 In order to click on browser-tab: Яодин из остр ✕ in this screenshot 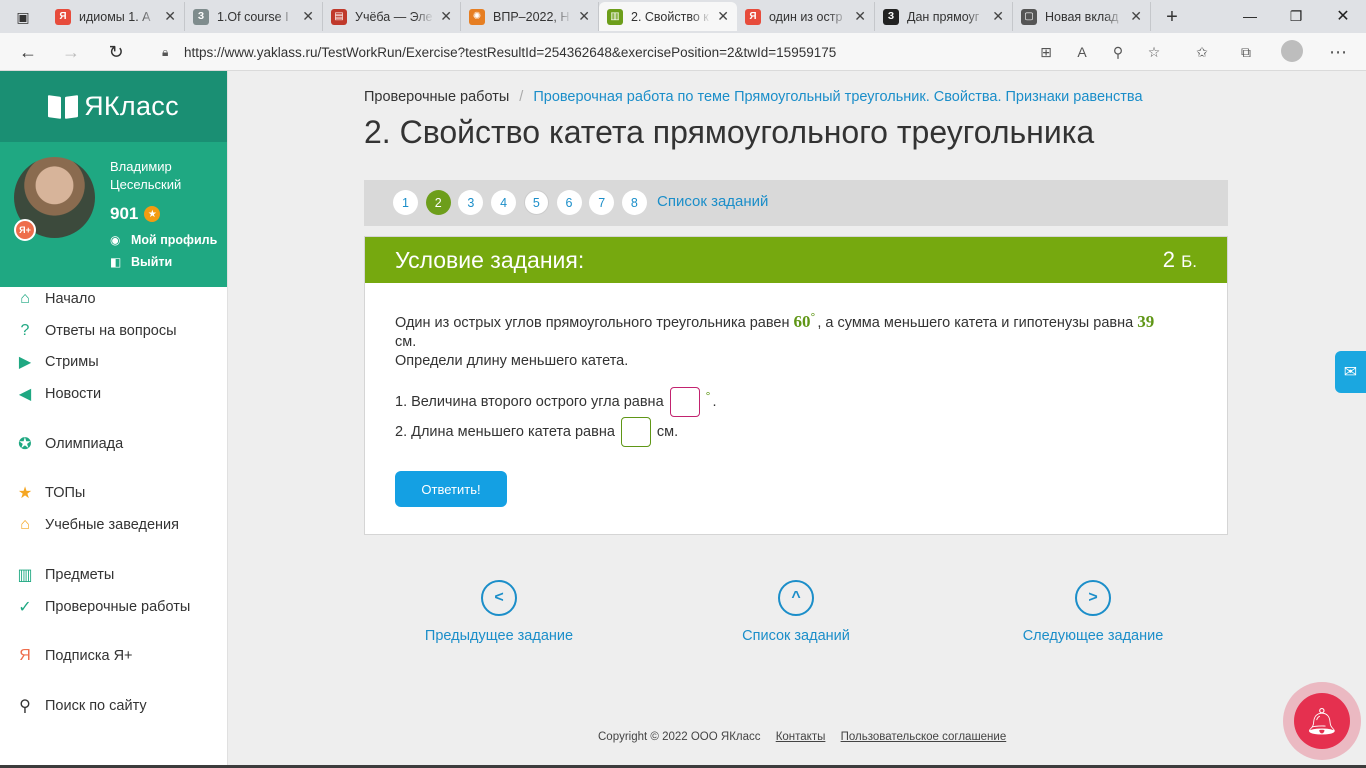, I will do `click(806, 16)`.